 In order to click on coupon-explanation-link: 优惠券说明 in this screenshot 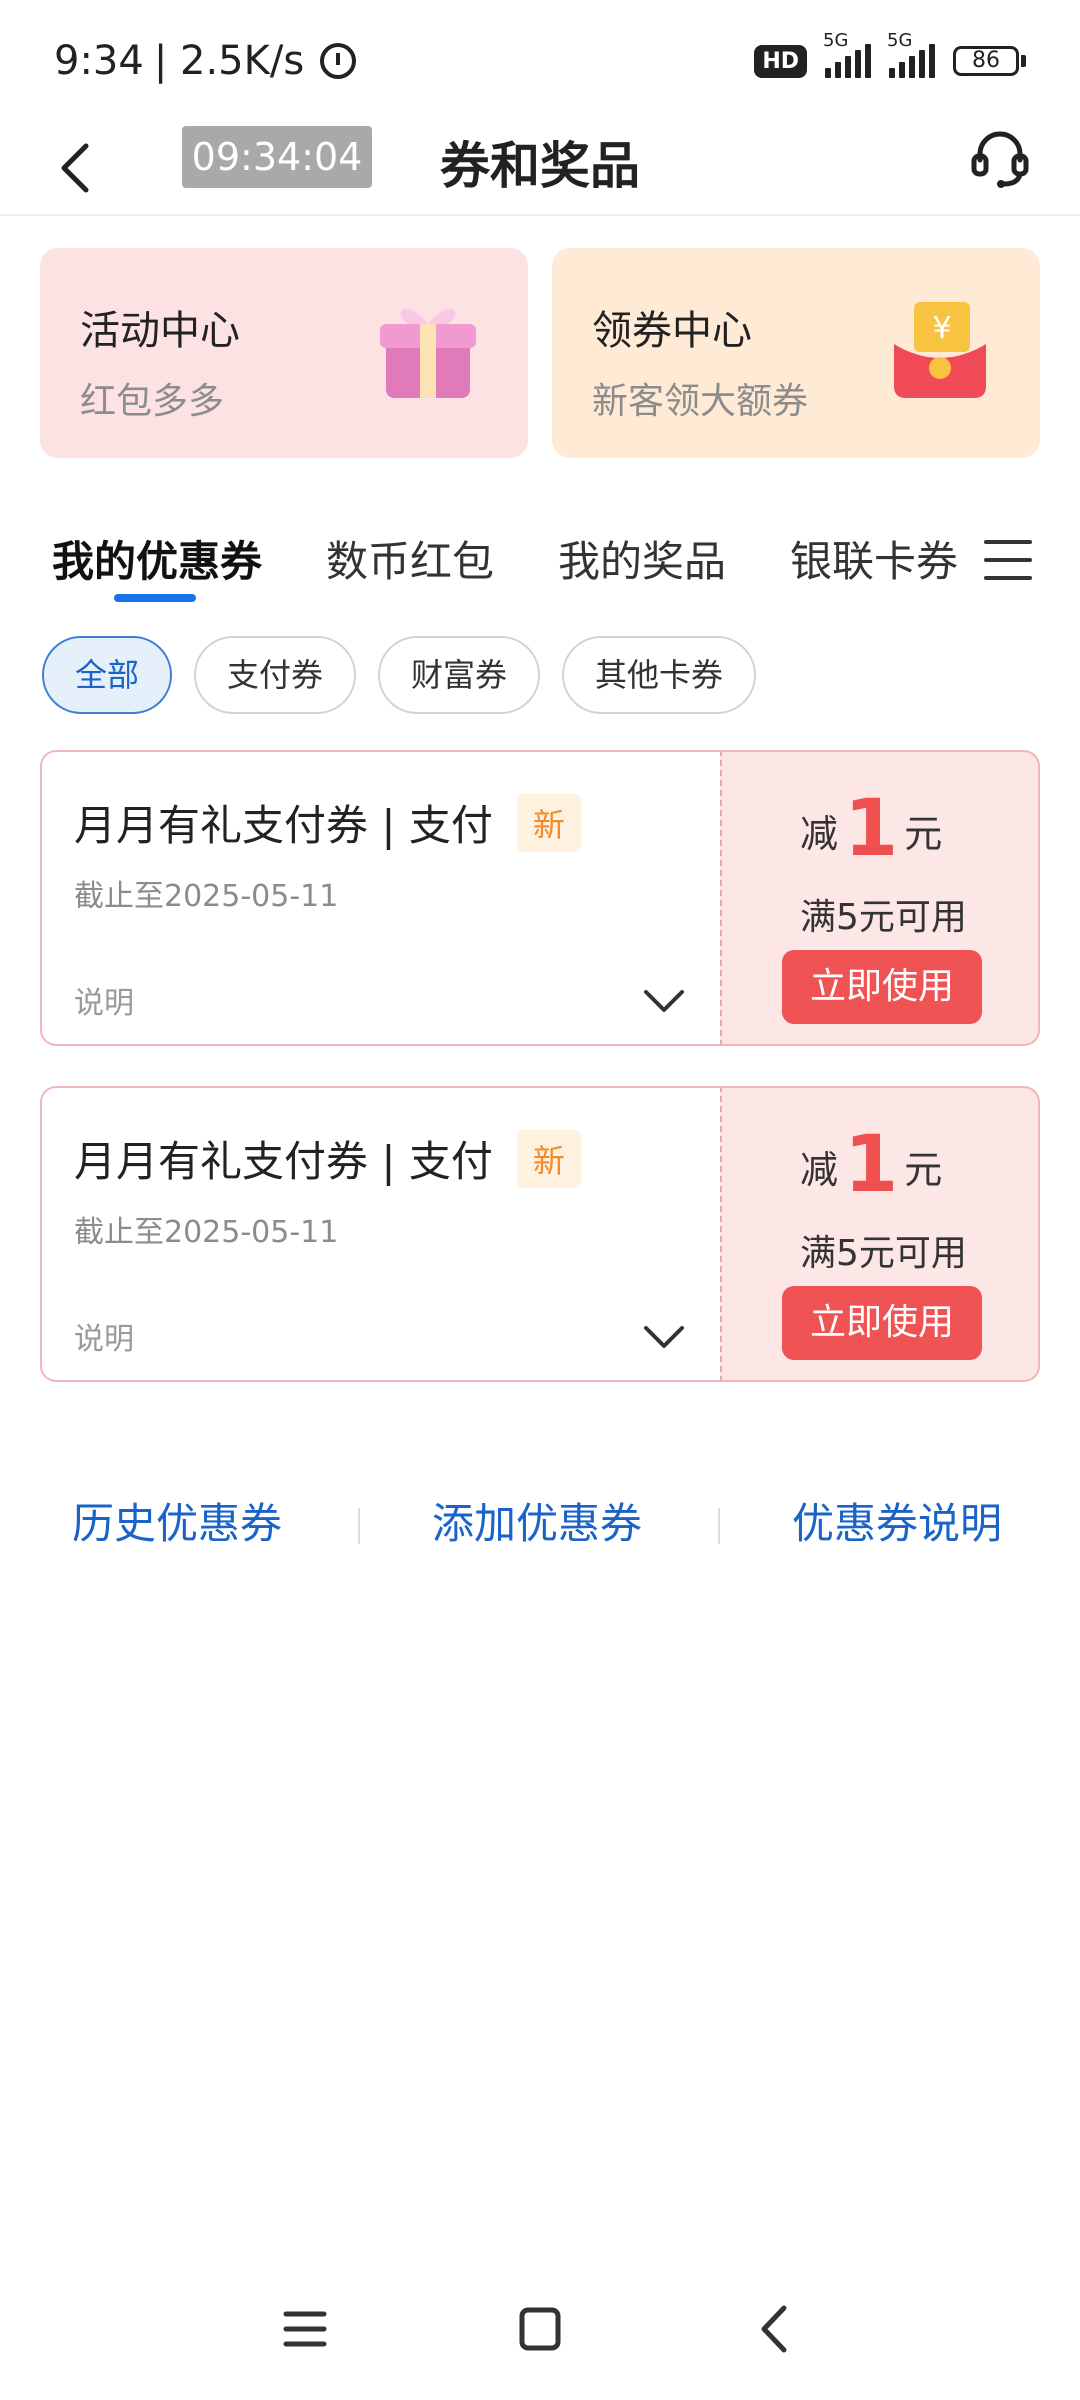, I will do `click(897, 1520)`.